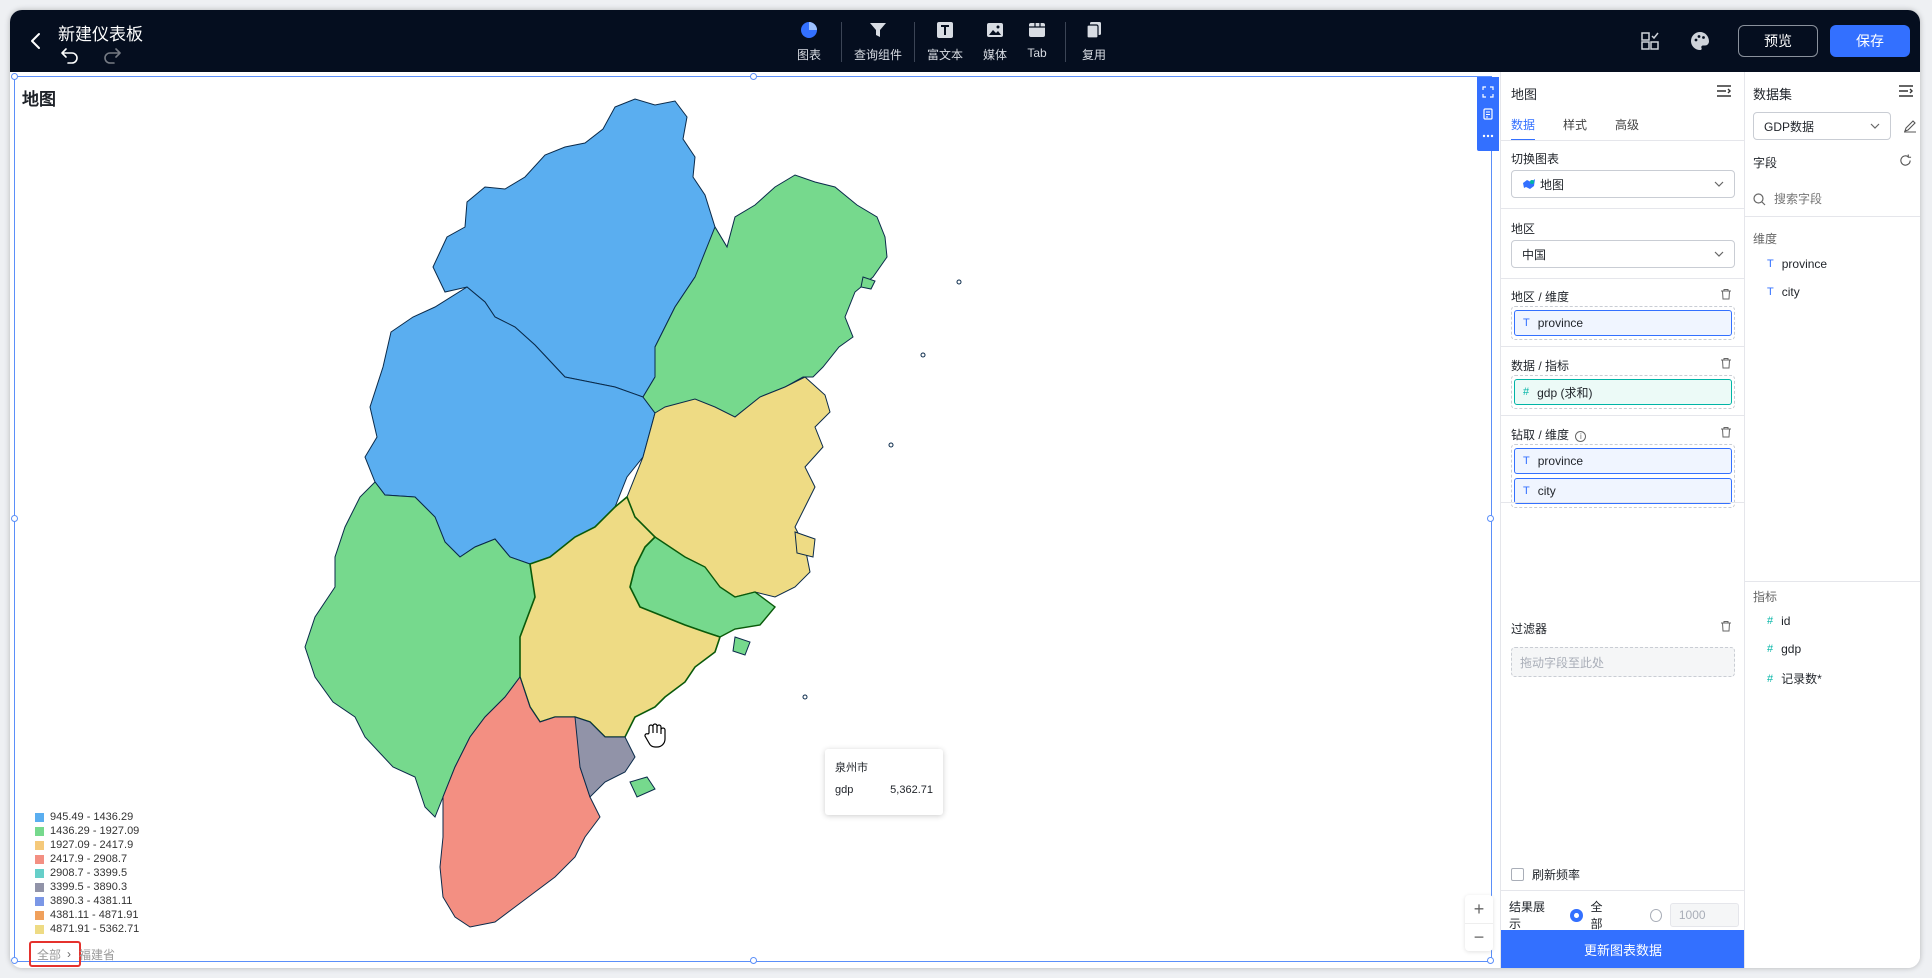  I want to click on field-search-input, so click(1834, 199).